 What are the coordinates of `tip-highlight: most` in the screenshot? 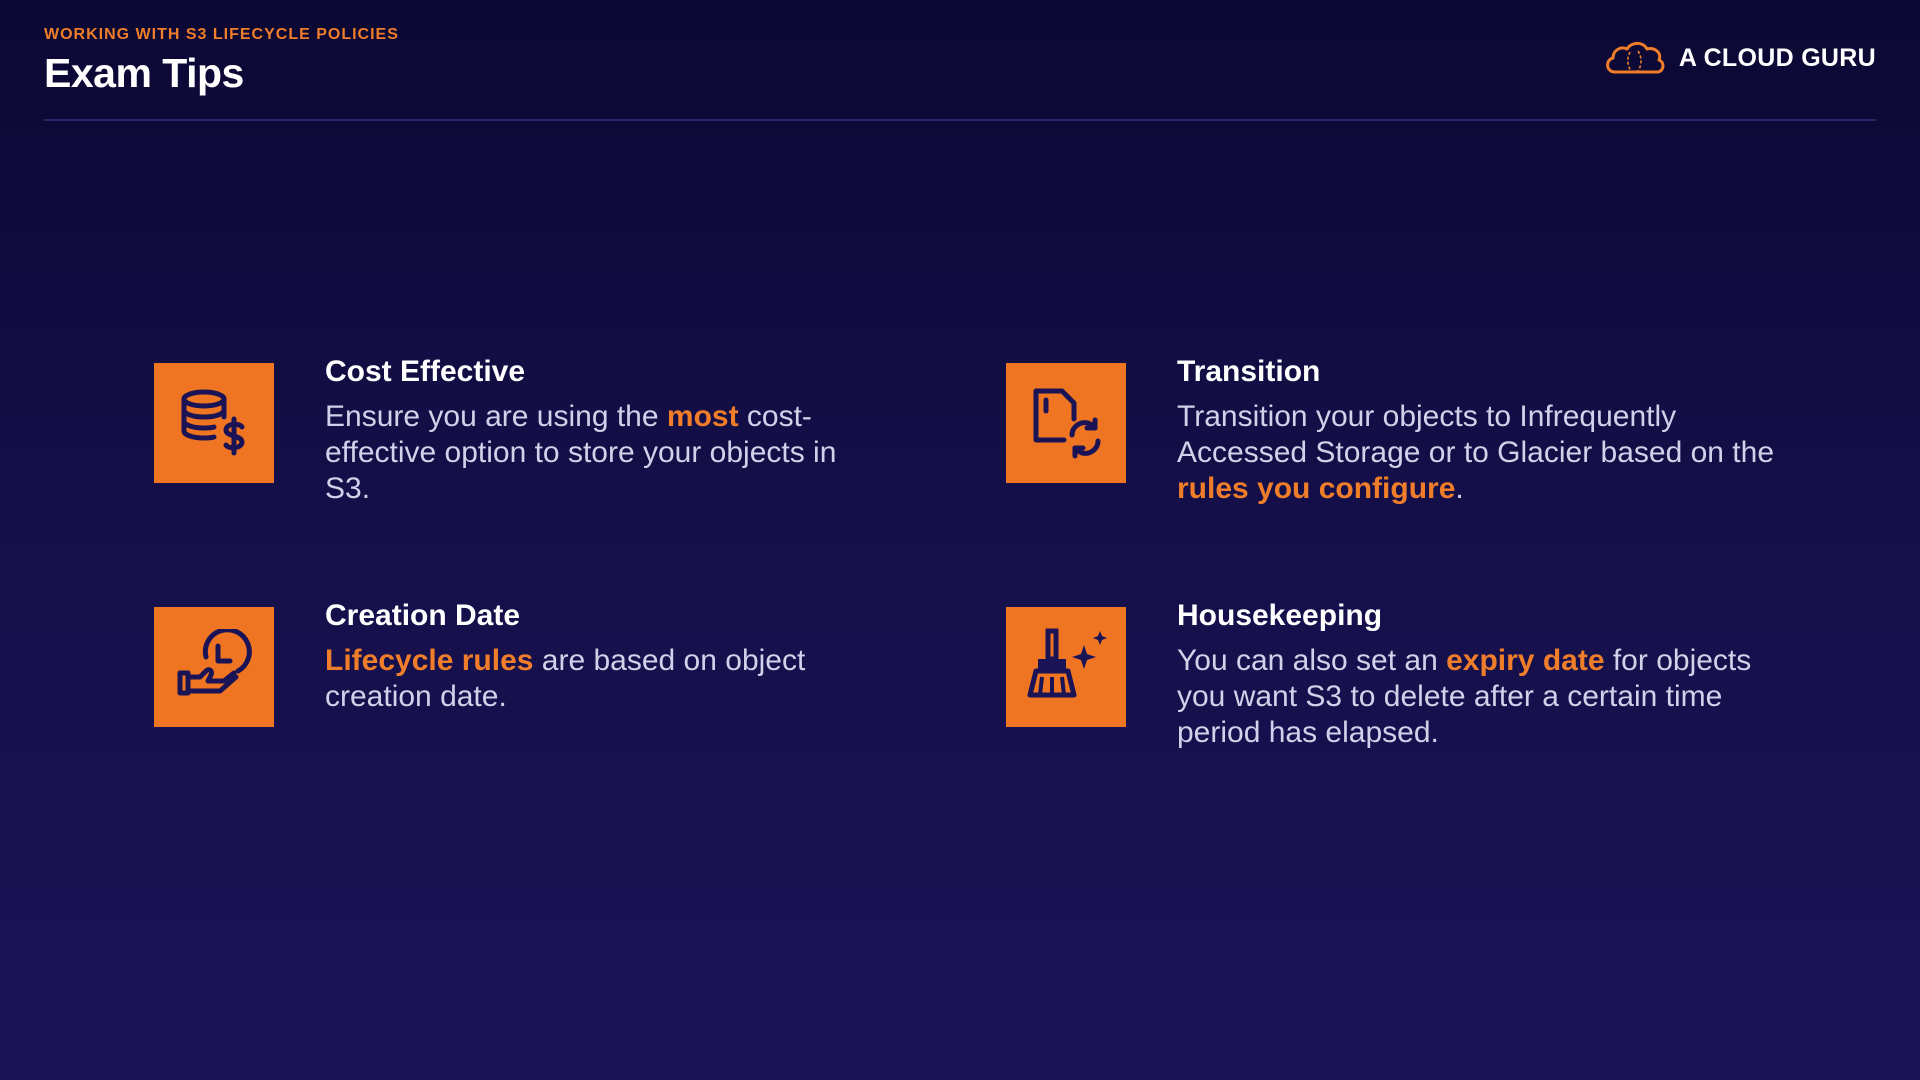 It's located at (702, 416).